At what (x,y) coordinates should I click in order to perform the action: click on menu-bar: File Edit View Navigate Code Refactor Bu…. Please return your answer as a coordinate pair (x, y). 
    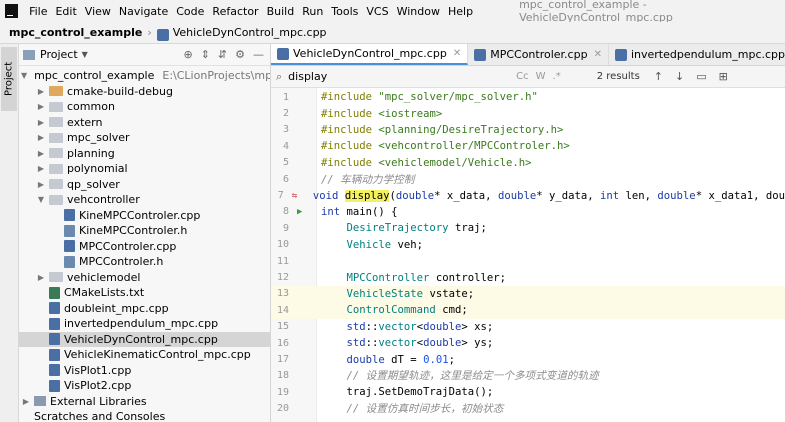
    Looking at the image, I should click on (392, 12).